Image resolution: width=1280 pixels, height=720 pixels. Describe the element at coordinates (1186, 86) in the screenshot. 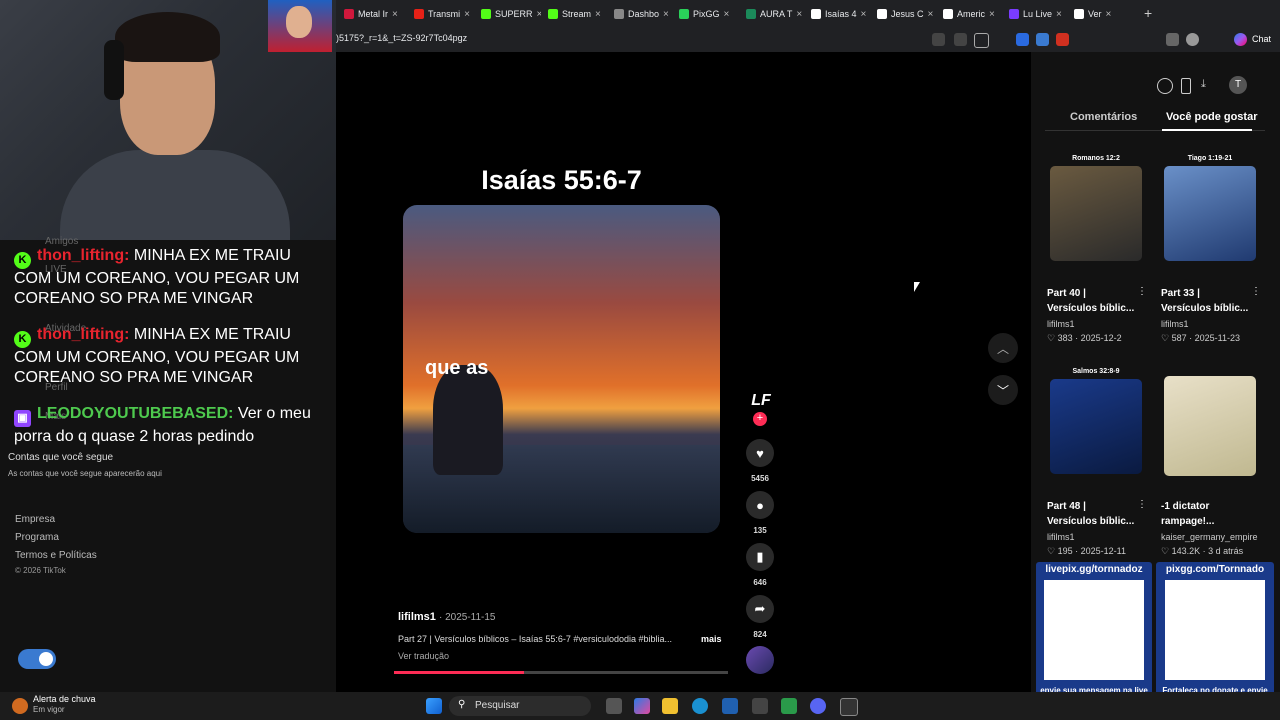

I see `phone-icon` at that location.